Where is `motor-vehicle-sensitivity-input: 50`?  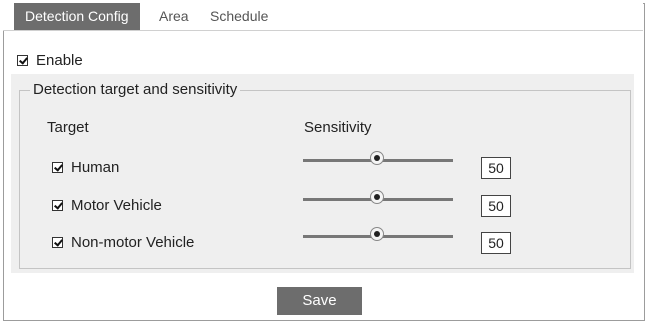
motor-vehicle-sensitivity-input: 50 is located at coordinates (496, 206).